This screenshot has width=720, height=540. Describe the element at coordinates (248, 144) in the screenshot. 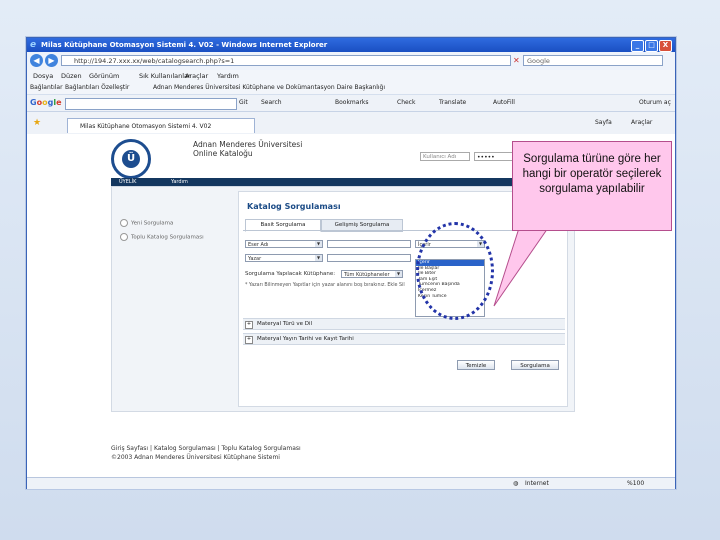

I see `university-title: Adnan Menderes Üniversitesi` at that location.